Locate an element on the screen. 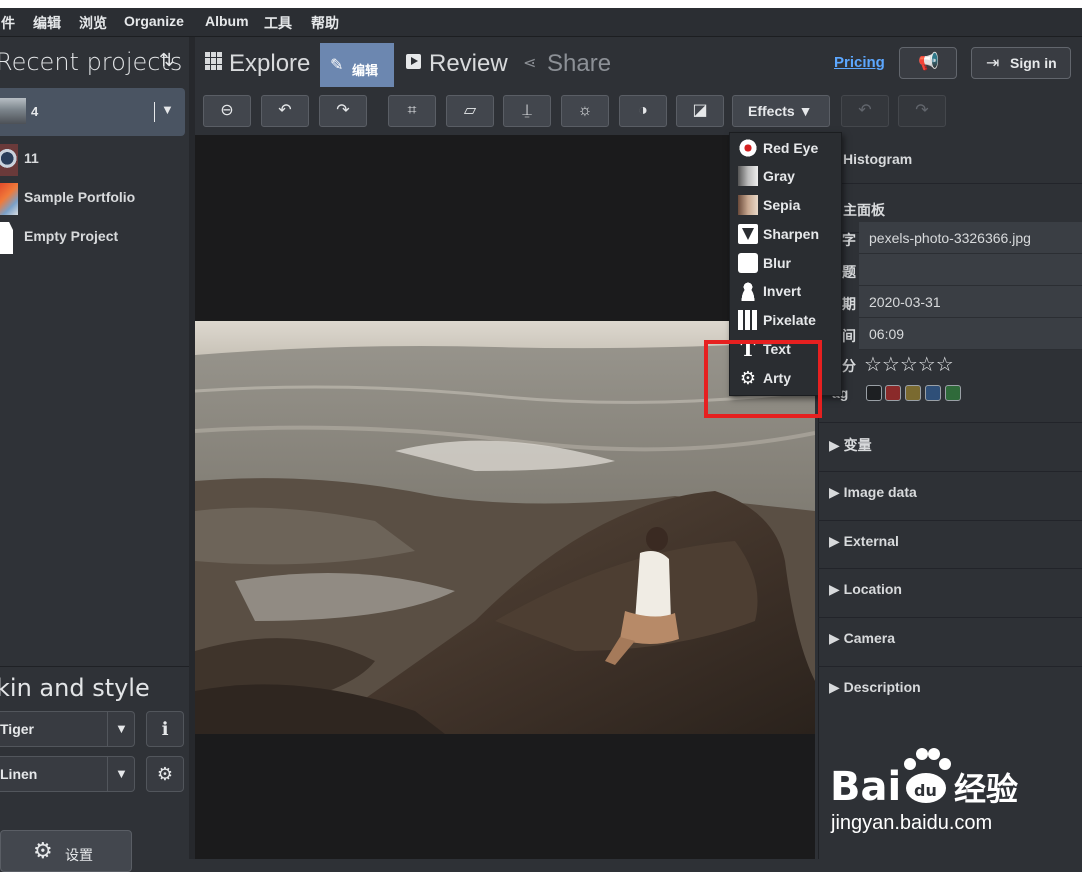 The image size is (1082, 872). section-variables: ▶ 变量 is located at coordinates (950, 446).